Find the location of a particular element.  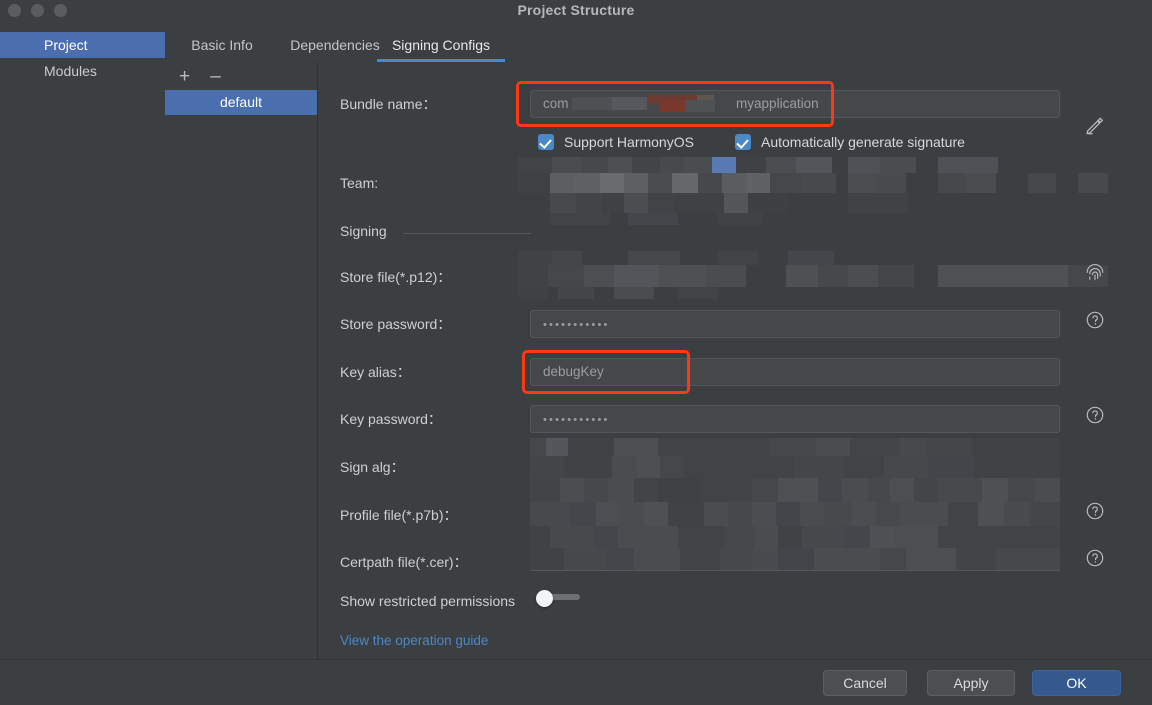

store-password-input: ••••••••••• is located at coordinates (795, 324).